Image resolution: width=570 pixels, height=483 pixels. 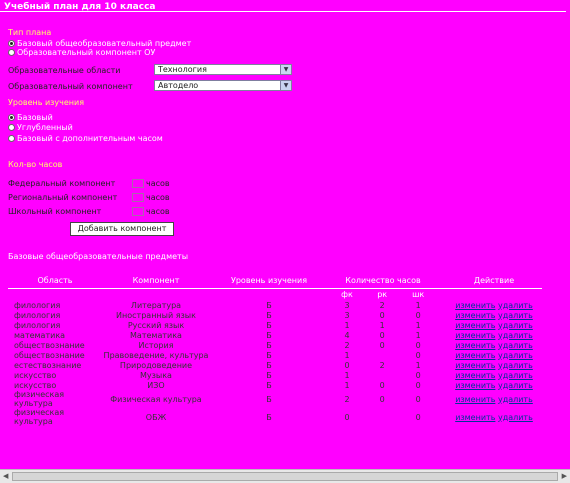 I want to click on area-select-value: Технология, so click(x=182, y=69).